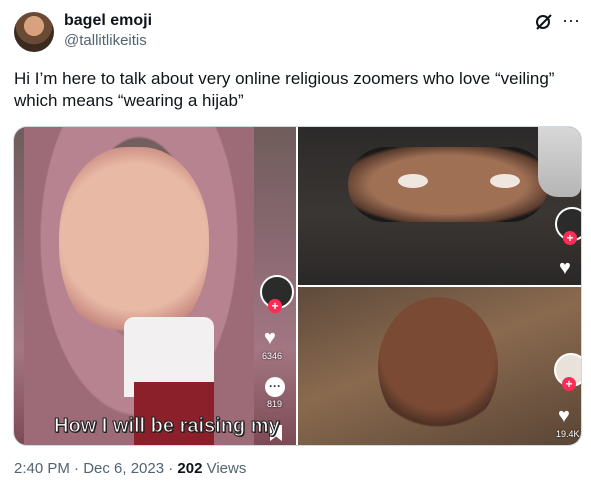 This screenshot has height=487, width=591. Describe the element at coordinates (167, 426) in the screenshot. I see `video-caption: How I will be raising my` at that location.